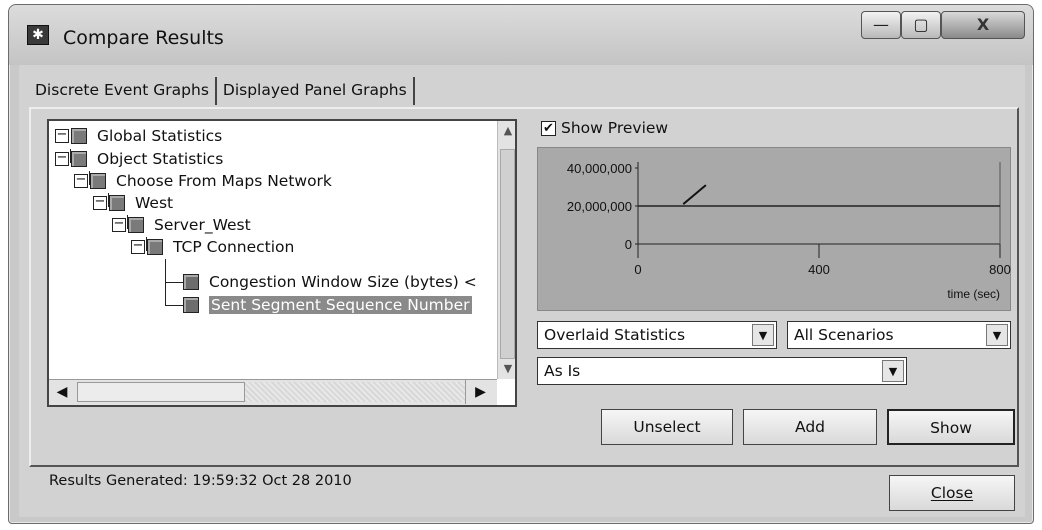  Describe the element at coordinates (160, 159) in the screenshot. I see `tree-item-label: Object Statistics` at that location.